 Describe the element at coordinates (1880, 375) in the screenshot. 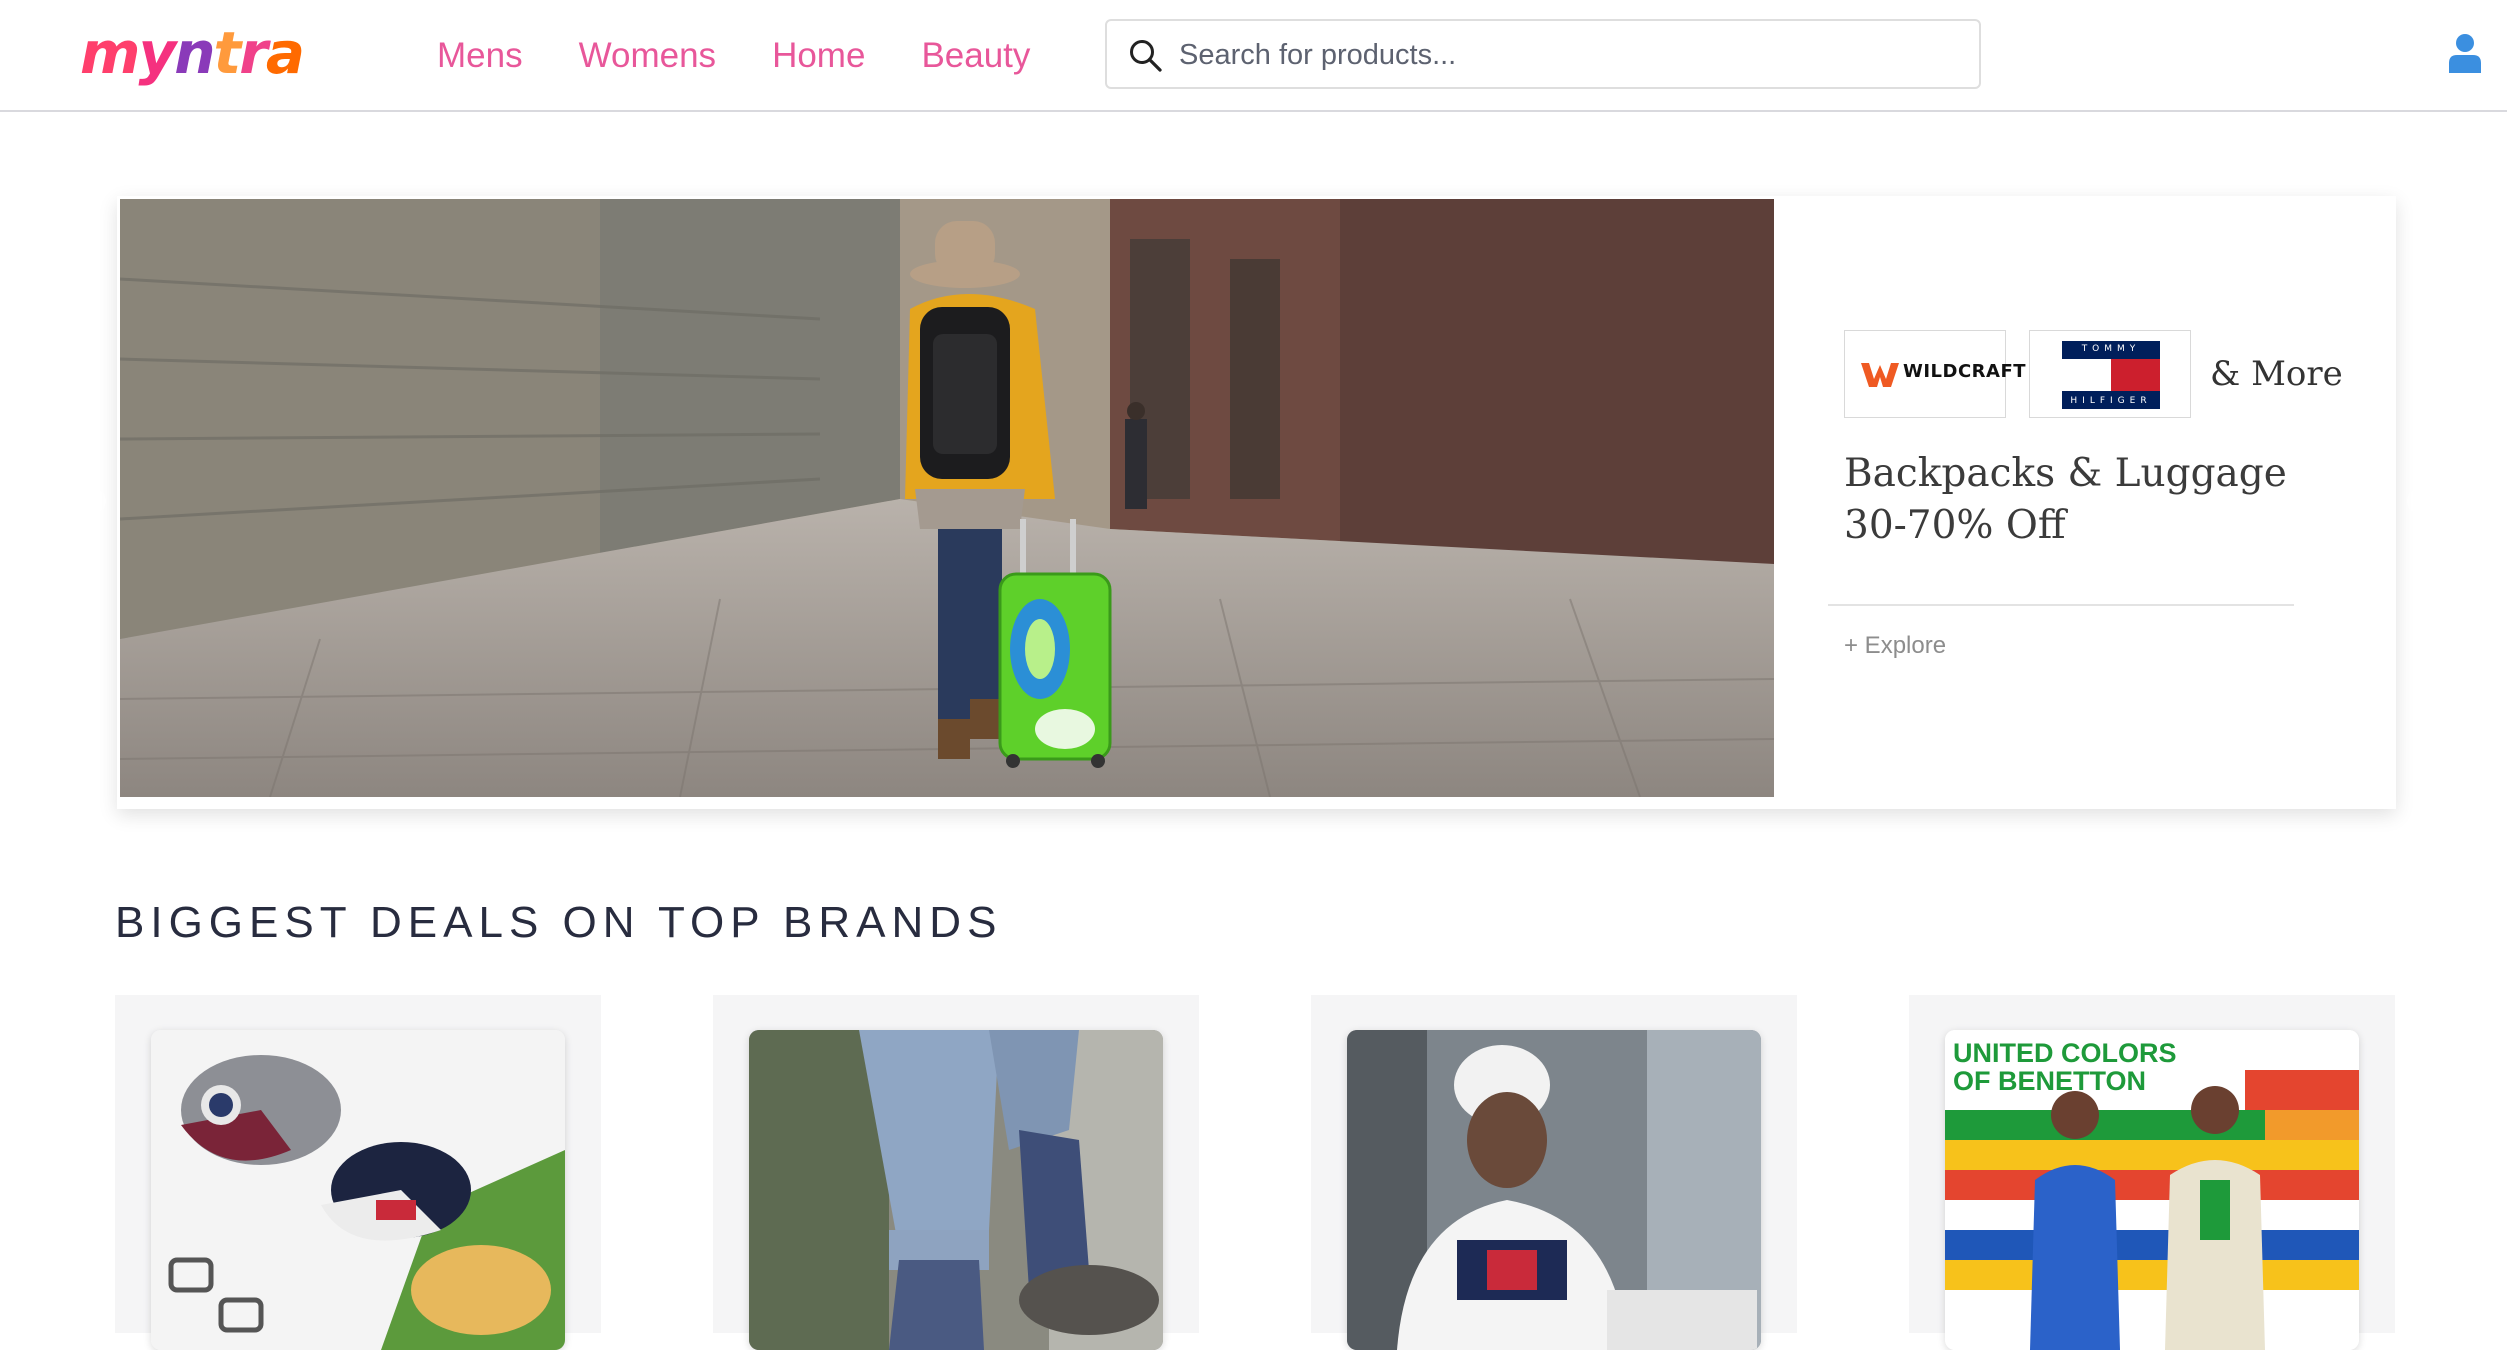

I see `wildcraft-w-icon` at that location.